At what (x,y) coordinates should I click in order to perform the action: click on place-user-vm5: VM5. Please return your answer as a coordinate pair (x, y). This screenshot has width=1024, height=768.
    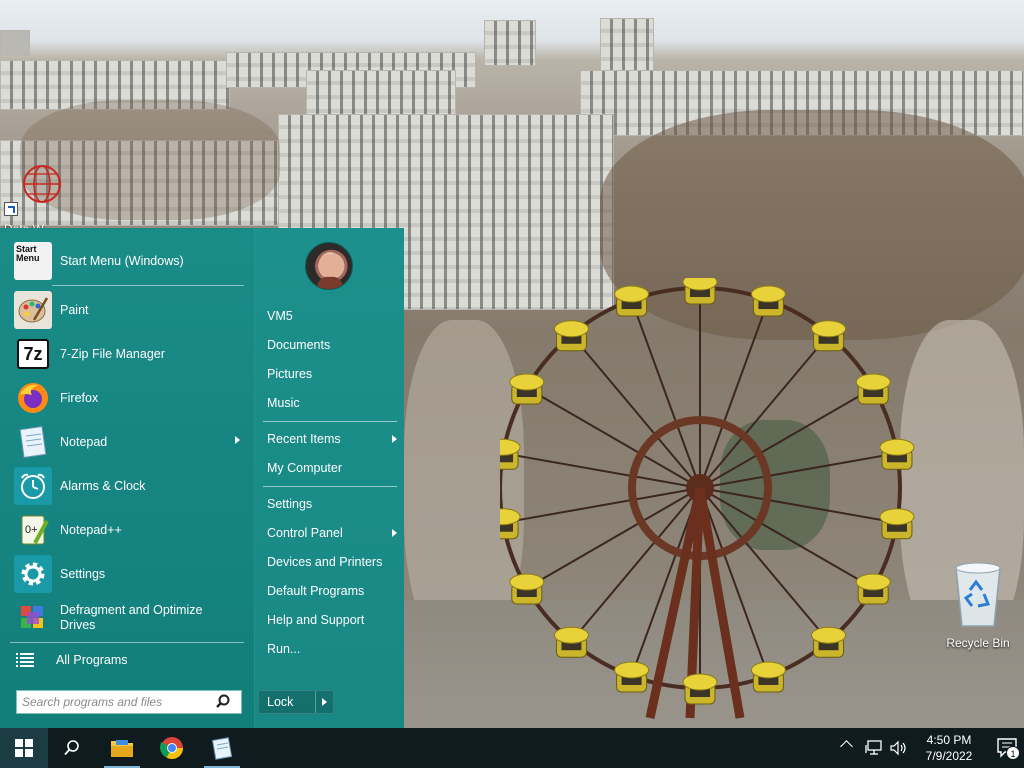
    Looking at the image, I should click on (332, 316).